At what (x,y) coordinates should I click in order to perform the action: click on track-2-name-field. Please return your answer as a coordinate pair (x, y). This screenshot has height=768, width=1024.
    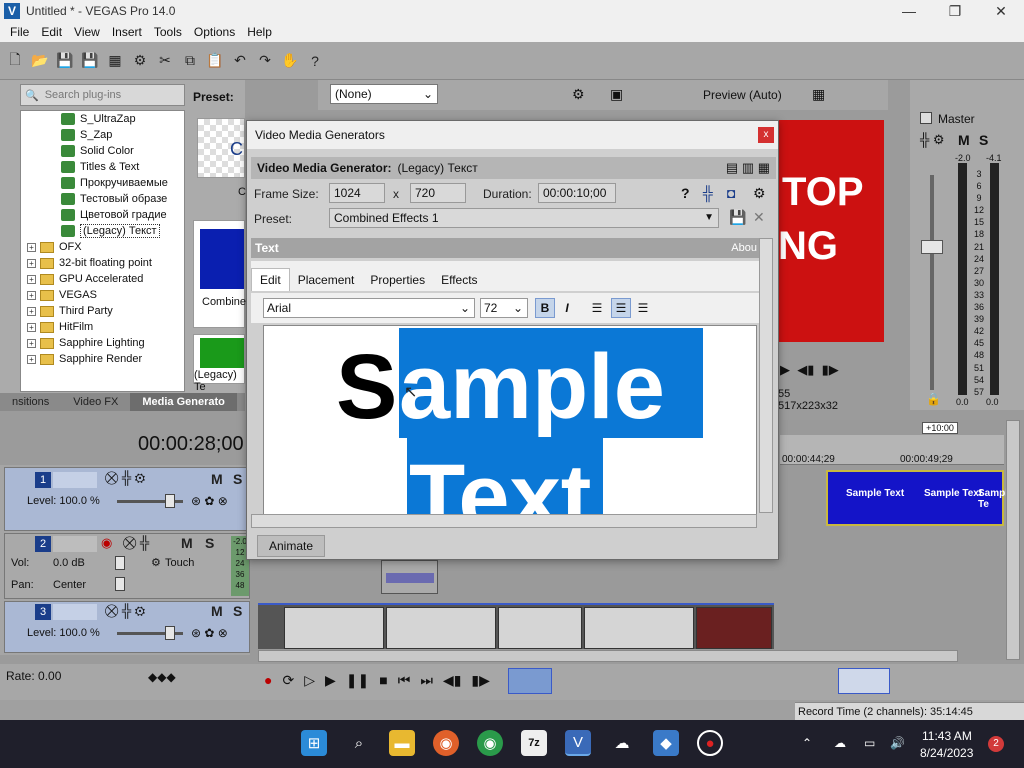
    Looking at the image, I should click on (75, 544).